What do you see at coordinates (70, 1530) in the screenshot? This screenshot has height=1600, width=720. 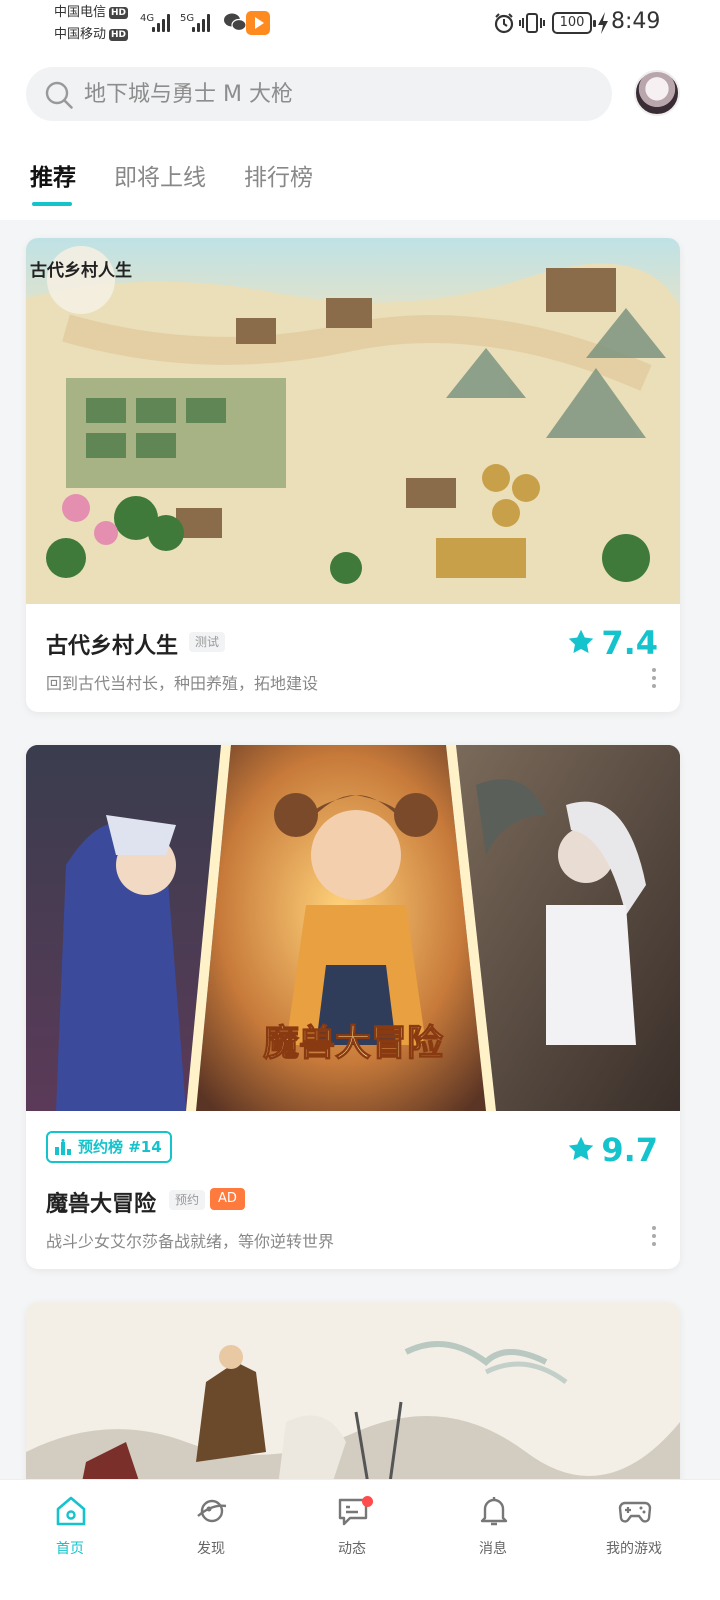 I see `nav-home: 首页` at bounding box center [70, 1530].